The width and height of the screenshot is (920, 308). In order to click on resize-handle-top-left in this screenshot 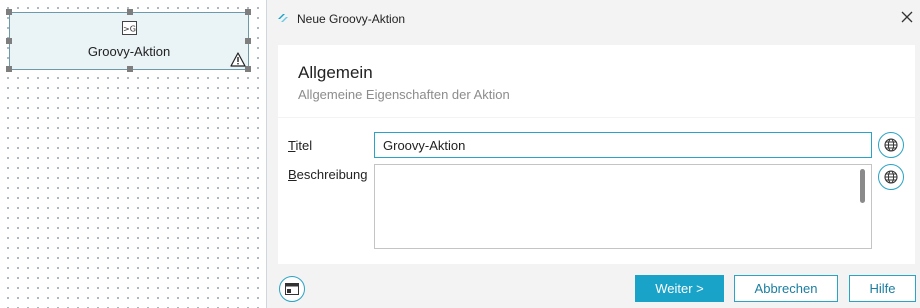, I will do `click(9, 12)`.